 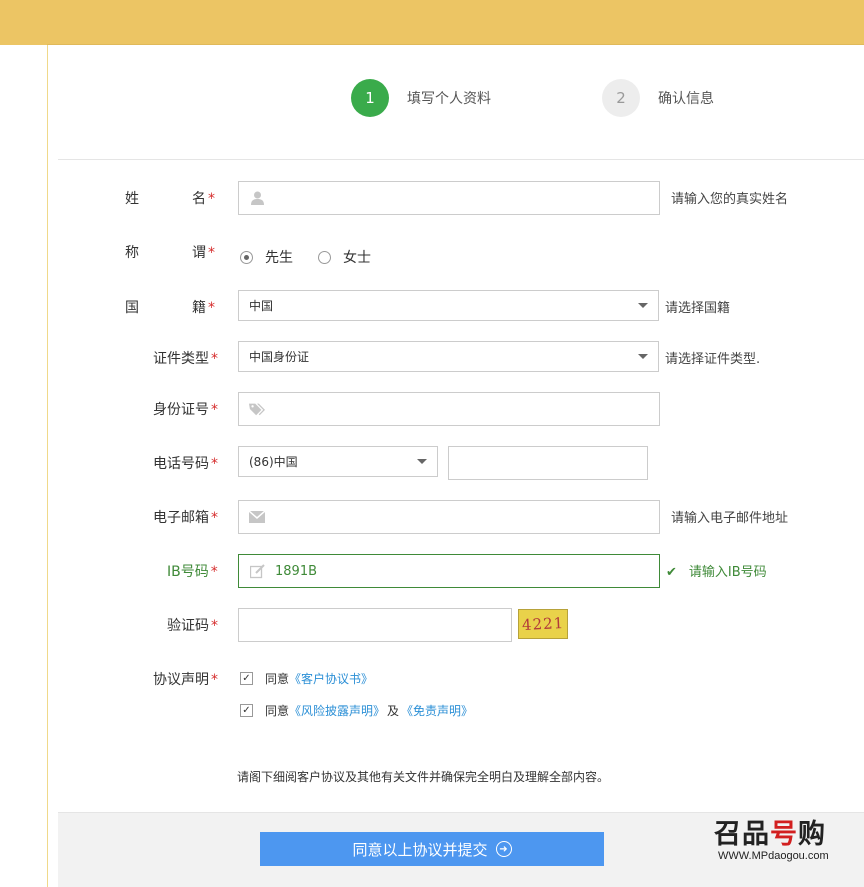 What do you see at coordinates (257, 198) in the screenshot?
I see `user-icon` at bounding box center [257, 198].